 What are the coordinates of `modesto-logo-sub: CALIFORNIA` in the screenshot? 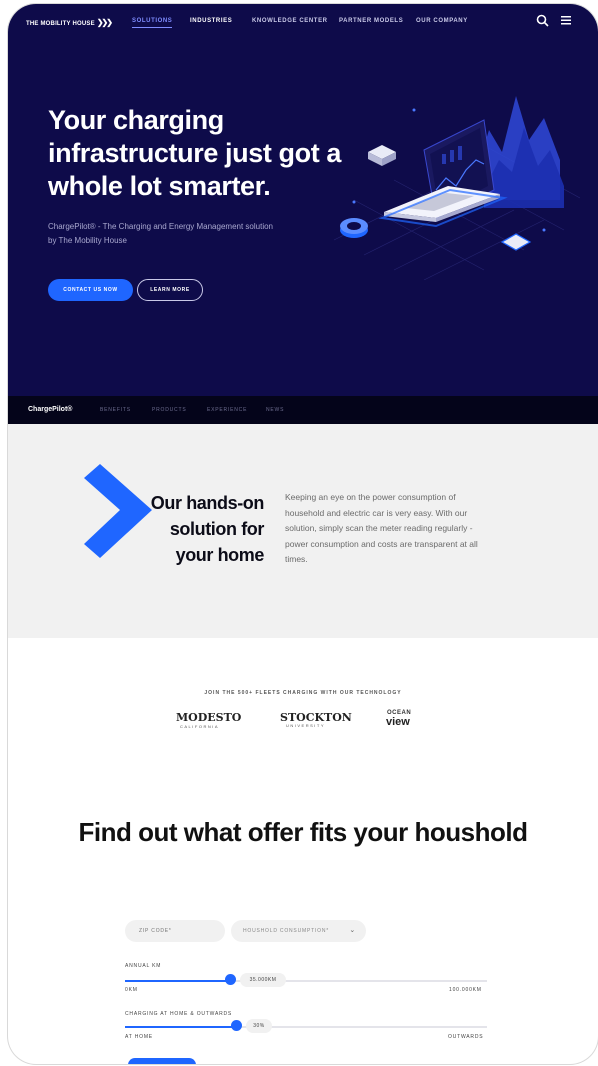 It's located at (200, 726).